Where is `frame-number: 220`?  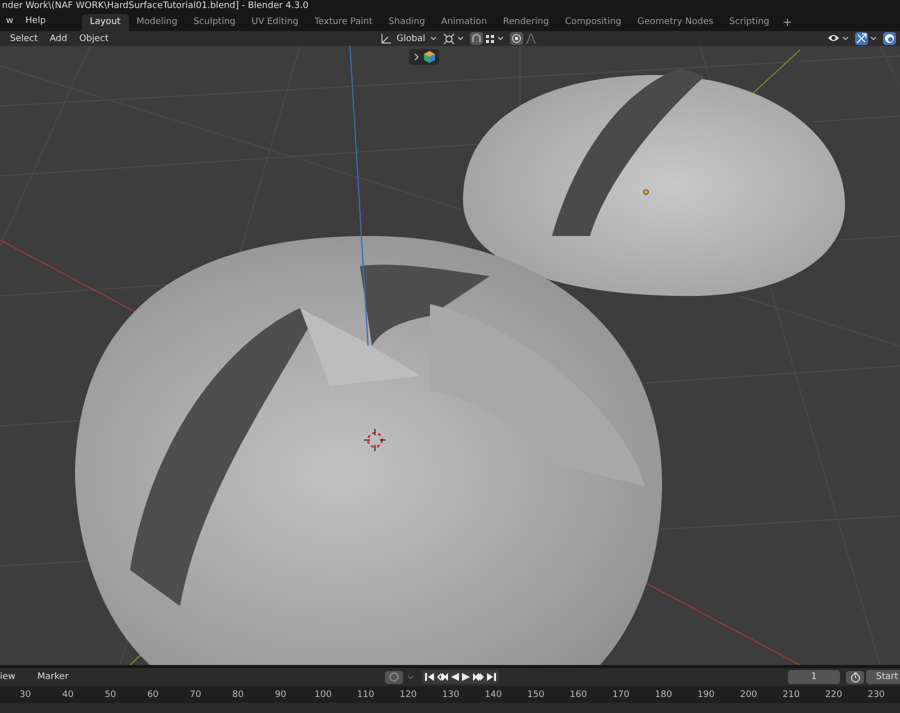
frame-number: 220 is located at coordinates (834, 695).